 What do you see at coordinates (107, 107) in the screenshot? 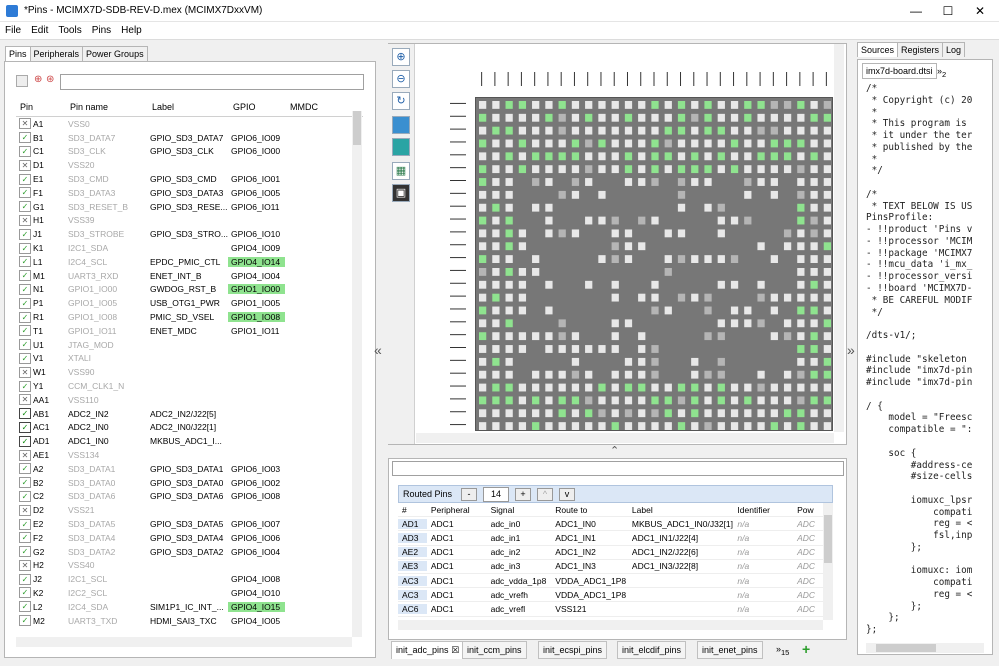
I see `col-pin-name: Pin name` at bounding box center [107, 107].